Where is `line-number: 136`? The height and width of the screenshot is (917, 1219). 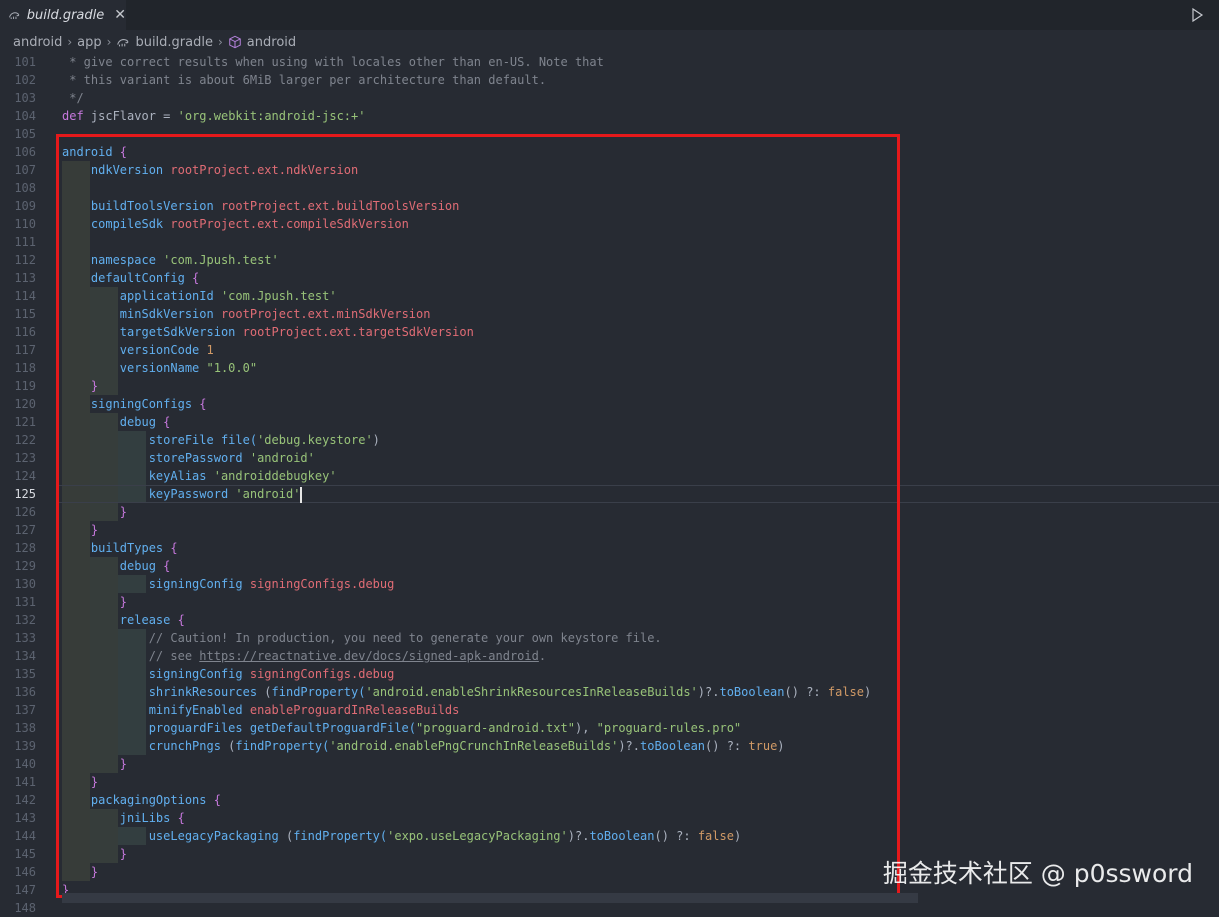
line-number: 136 is located at coordinates (25, 692).